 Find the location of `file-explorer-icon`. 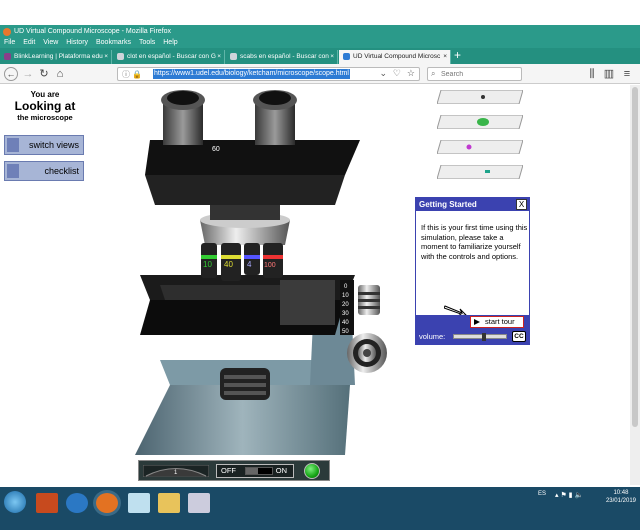

file-explorer-icon is located at coordinates (169, 503).